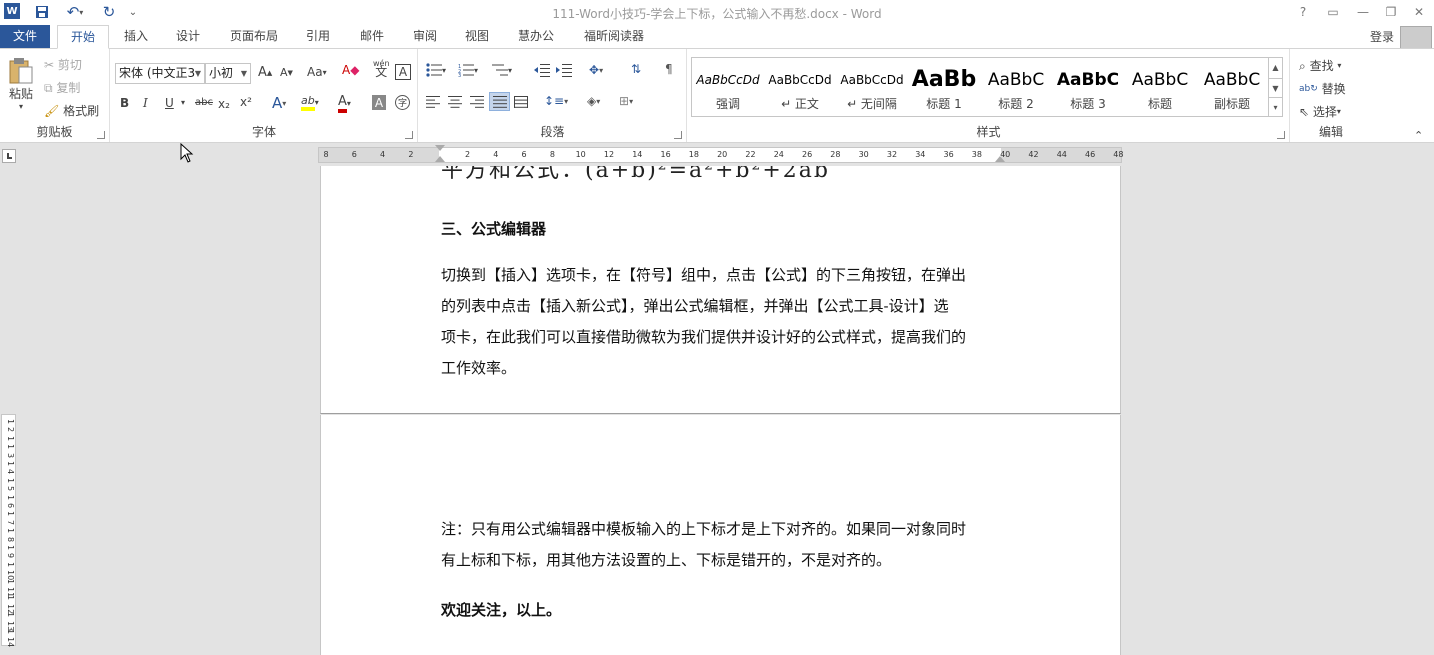 The image size is (1434, 655). What do you see at coordinates (224, 104) in the screenshot?
I see `subscript-button: x₂` at bounding box center [224, 104].